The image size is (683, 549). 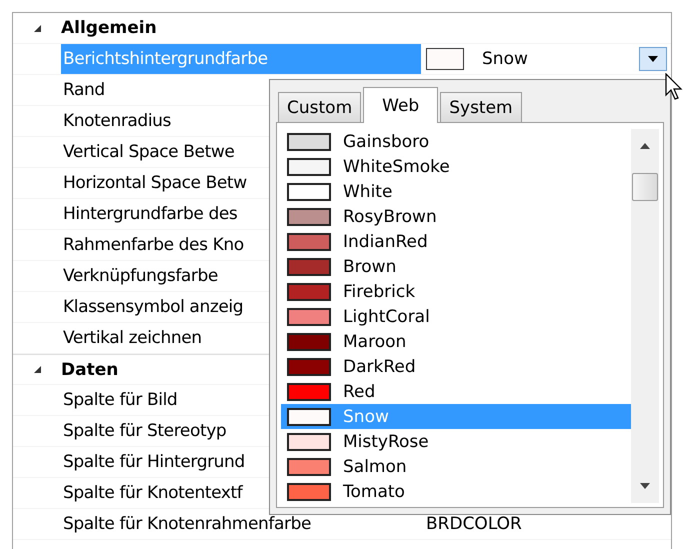 I want to click on dropdown-button, so click(x=653, y=59).